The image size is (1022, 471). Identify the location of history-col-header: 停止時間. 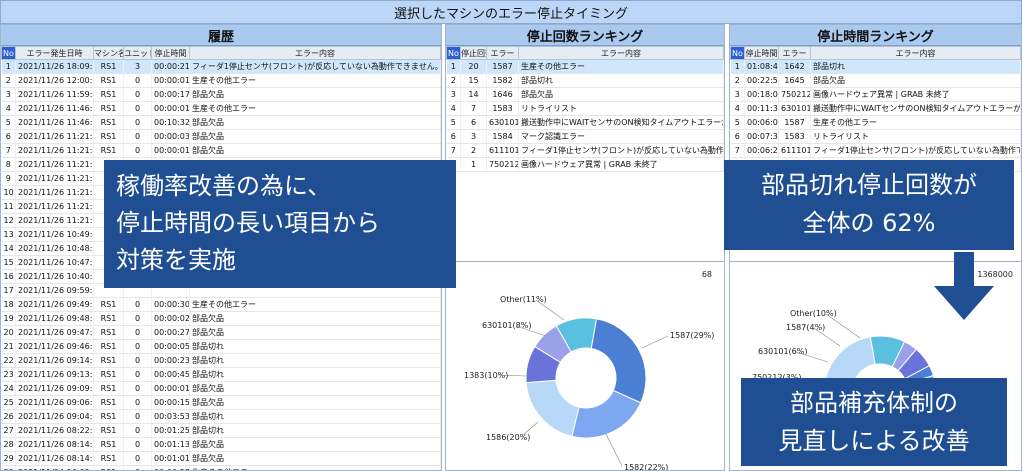
(170, 53).